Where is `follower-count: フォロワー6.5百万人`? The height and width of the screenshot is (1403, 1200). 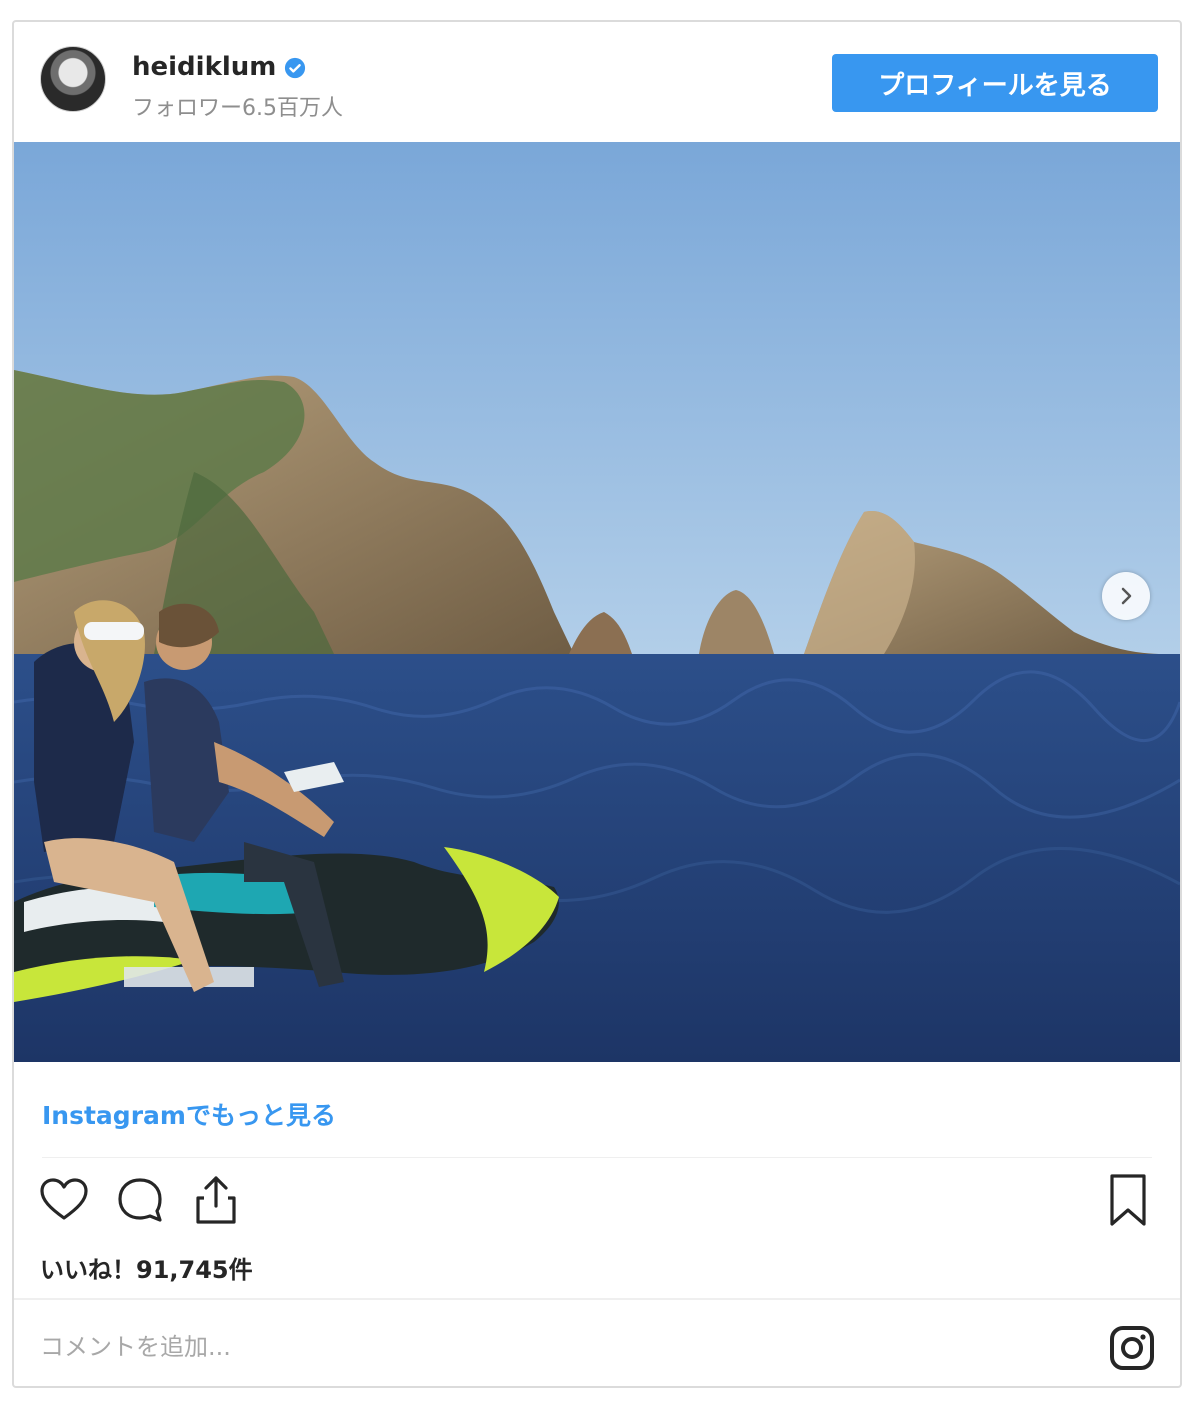
follower-count: フォロワー6.5百万人 is located at coordinates (237, 108).